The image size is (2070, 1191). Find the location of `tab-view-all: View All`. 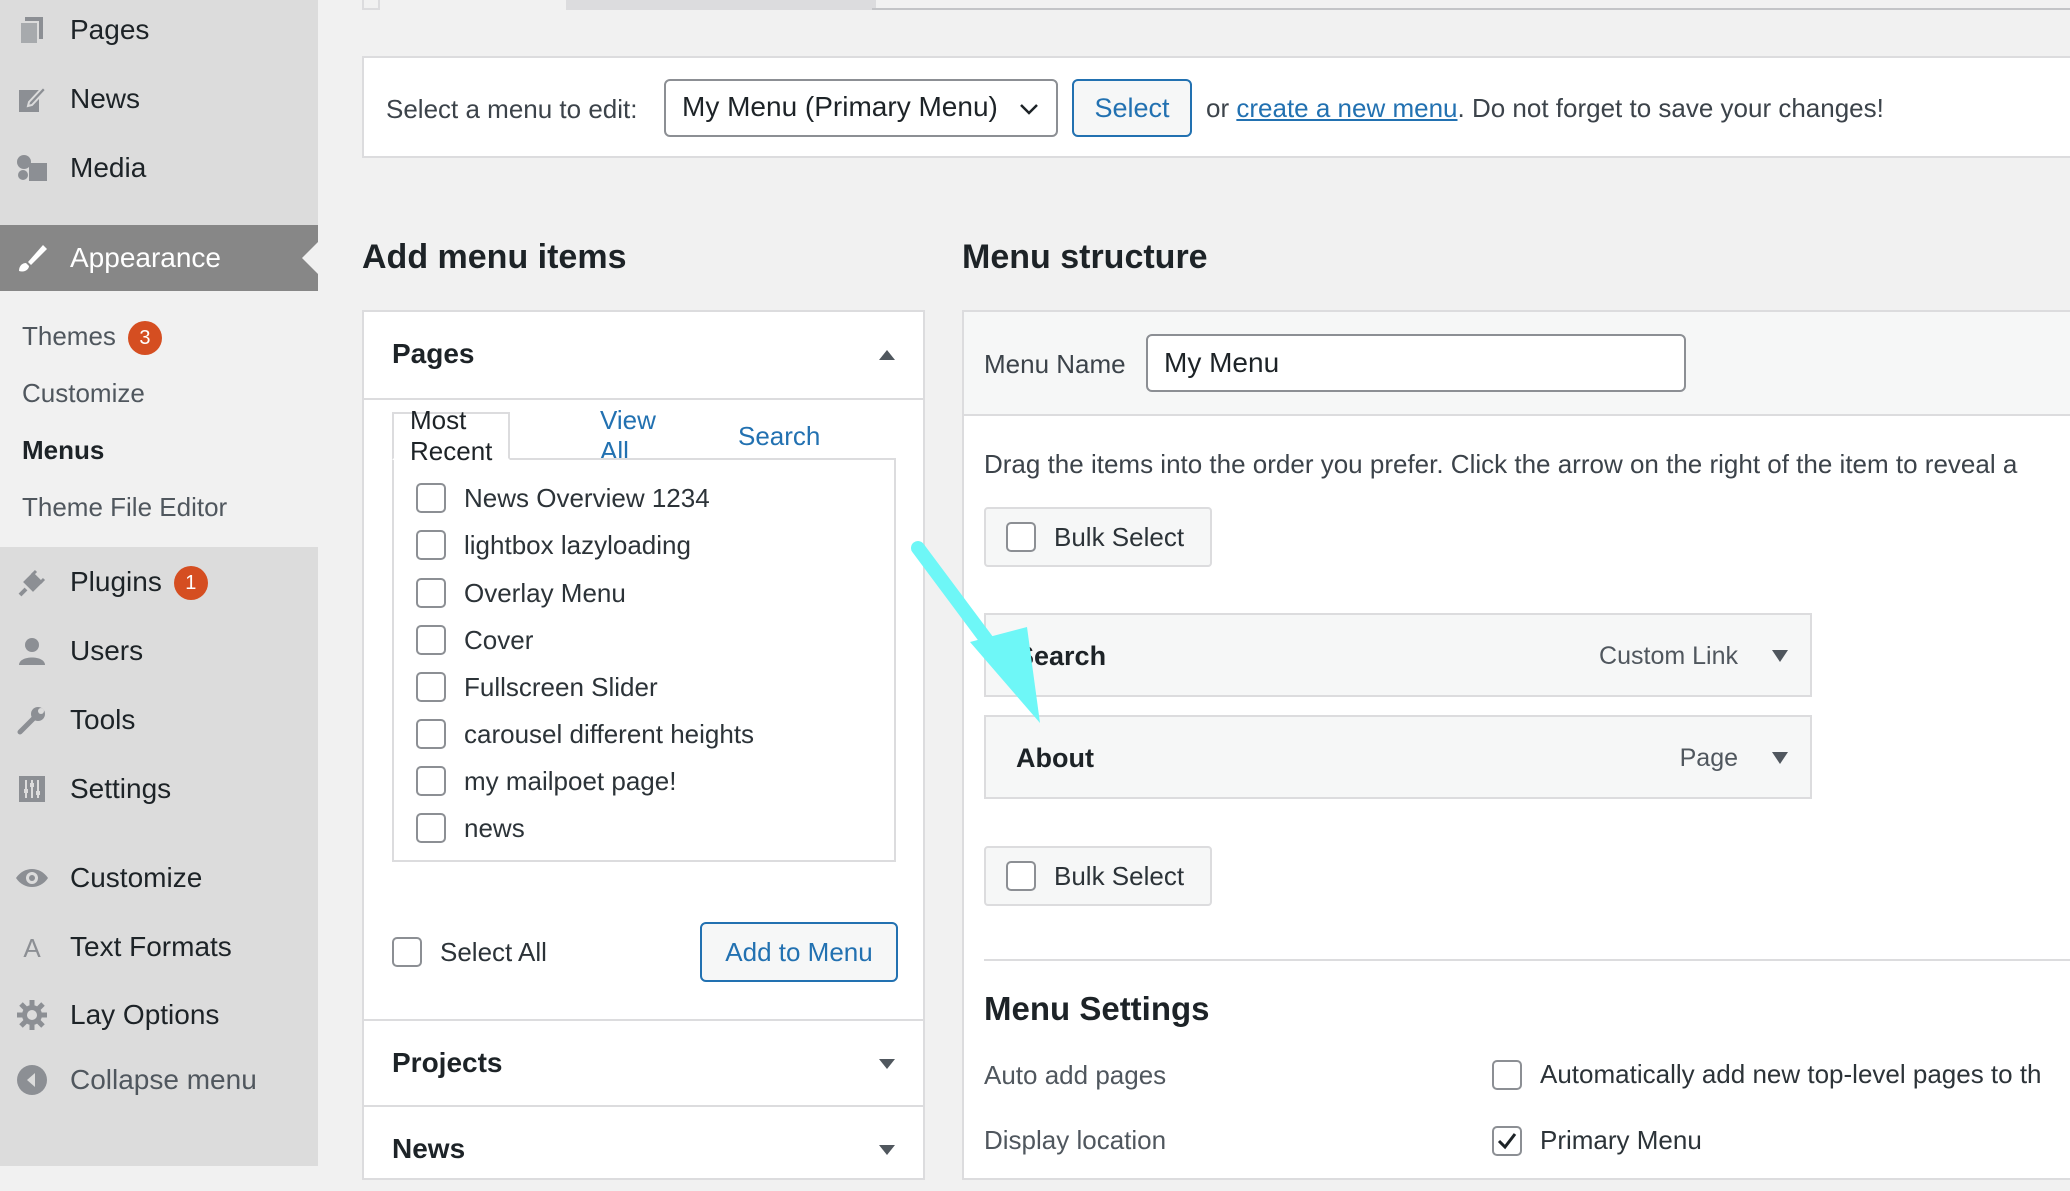

tab-view-all: View All is located at coordinates (628, 435).